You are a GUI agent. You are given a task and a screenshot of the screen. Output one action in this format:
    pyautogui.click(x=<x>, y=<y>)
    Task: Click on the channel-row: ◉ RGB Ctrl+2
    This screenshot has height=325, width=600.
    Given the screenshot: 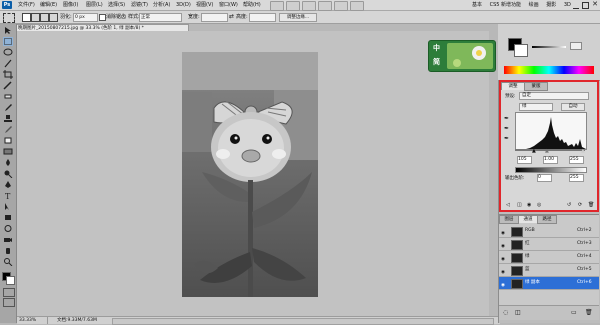 What is the action you would take?
    pyautogui.click(x=549, y=231)
    